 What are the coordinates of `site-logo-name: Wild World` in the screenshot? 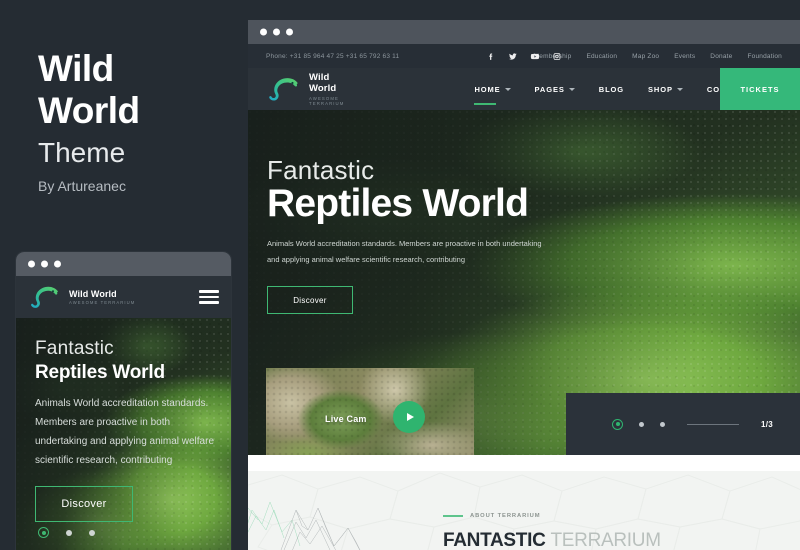 It's located at (323, 83).